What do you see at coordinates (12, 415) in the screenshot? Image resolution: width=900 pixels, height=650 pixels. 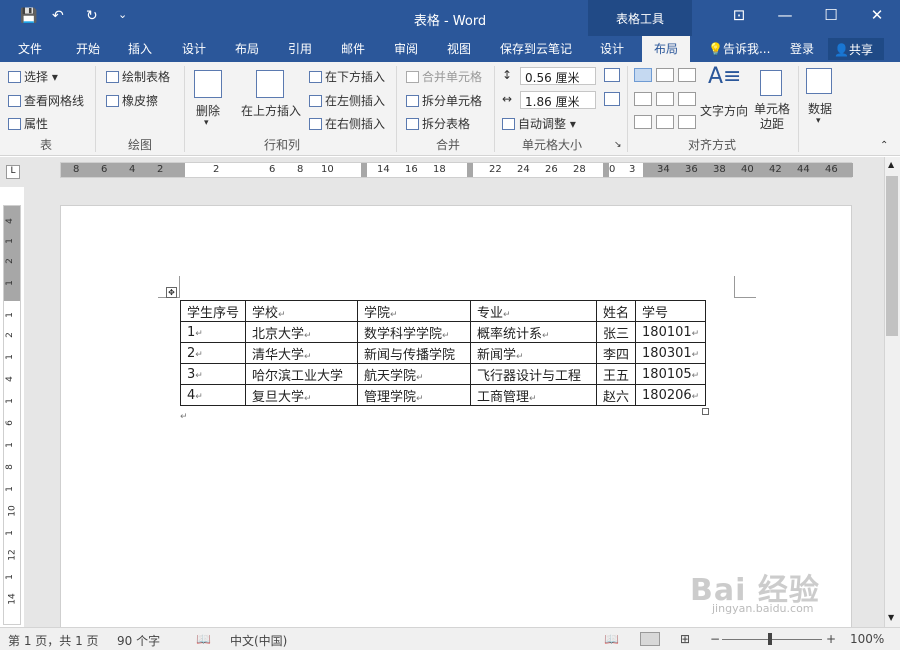 I see `vertical-ruler: 4 1 2 1 1 2 1 4 1 6 1 8 1 10 1 12 1 14` at bounding box center [12, 415].